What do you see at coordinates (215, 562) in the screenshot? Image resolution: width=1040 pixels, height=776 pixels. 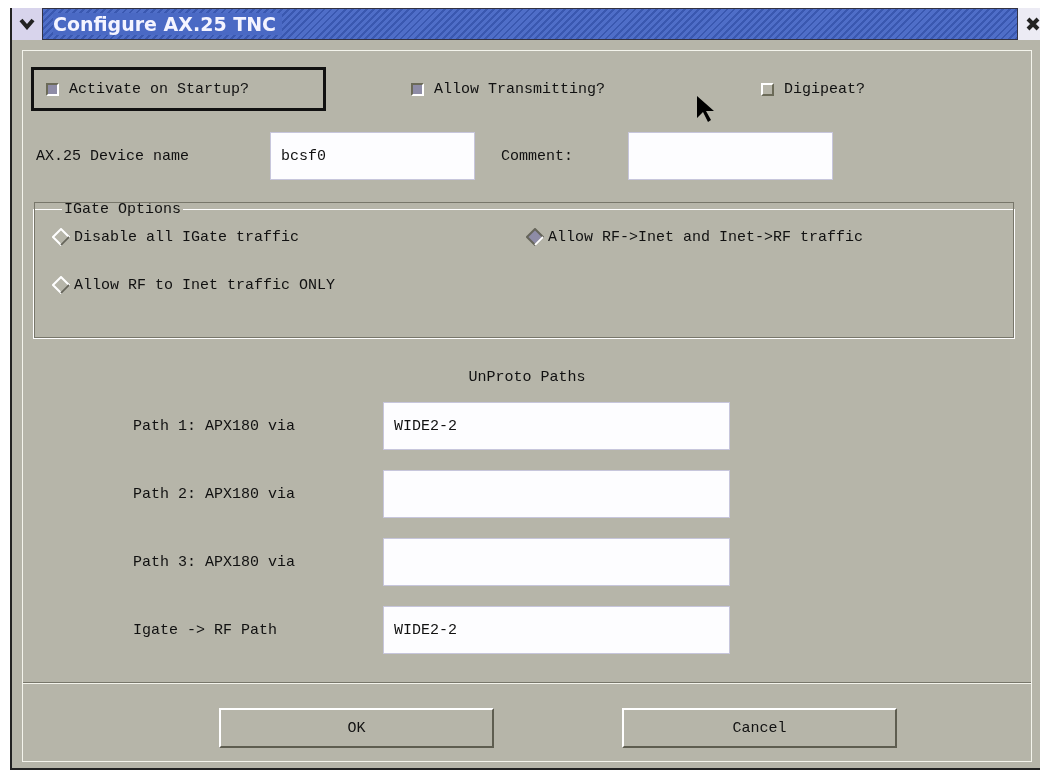 I see `path-label: Path 3: APX180 via` at bounding box center [215, 562].